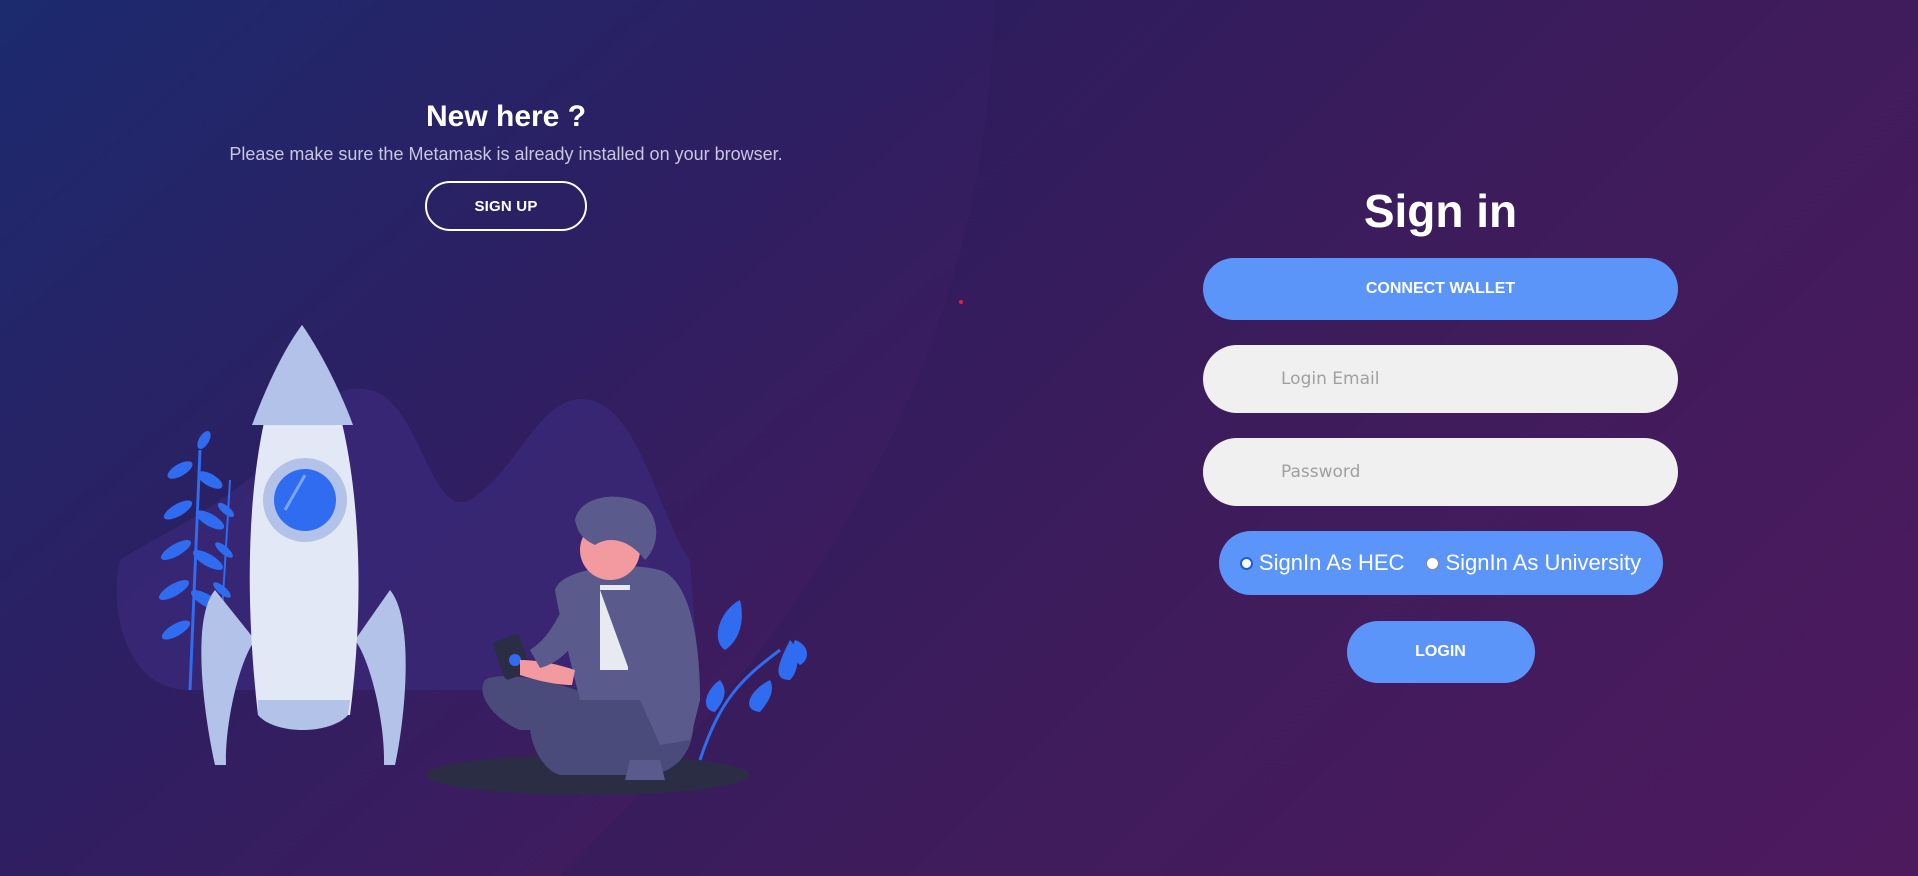  I want to click on radio-option-hec: SignIn As HEC, so click(1322, 563).